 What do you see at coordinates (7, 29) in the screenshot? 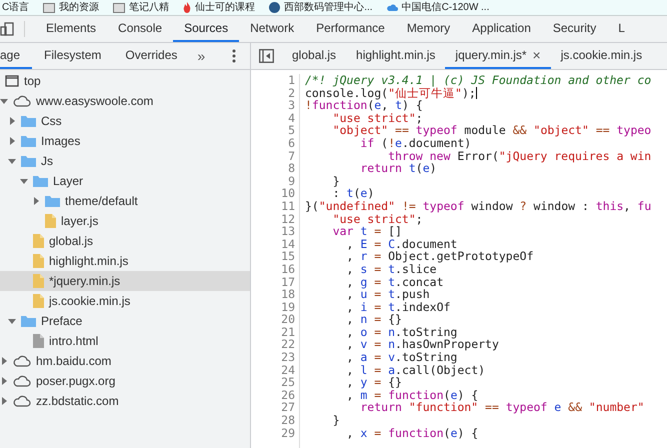
I see `device-toolbar-icon` at bounding box center [7, 29].